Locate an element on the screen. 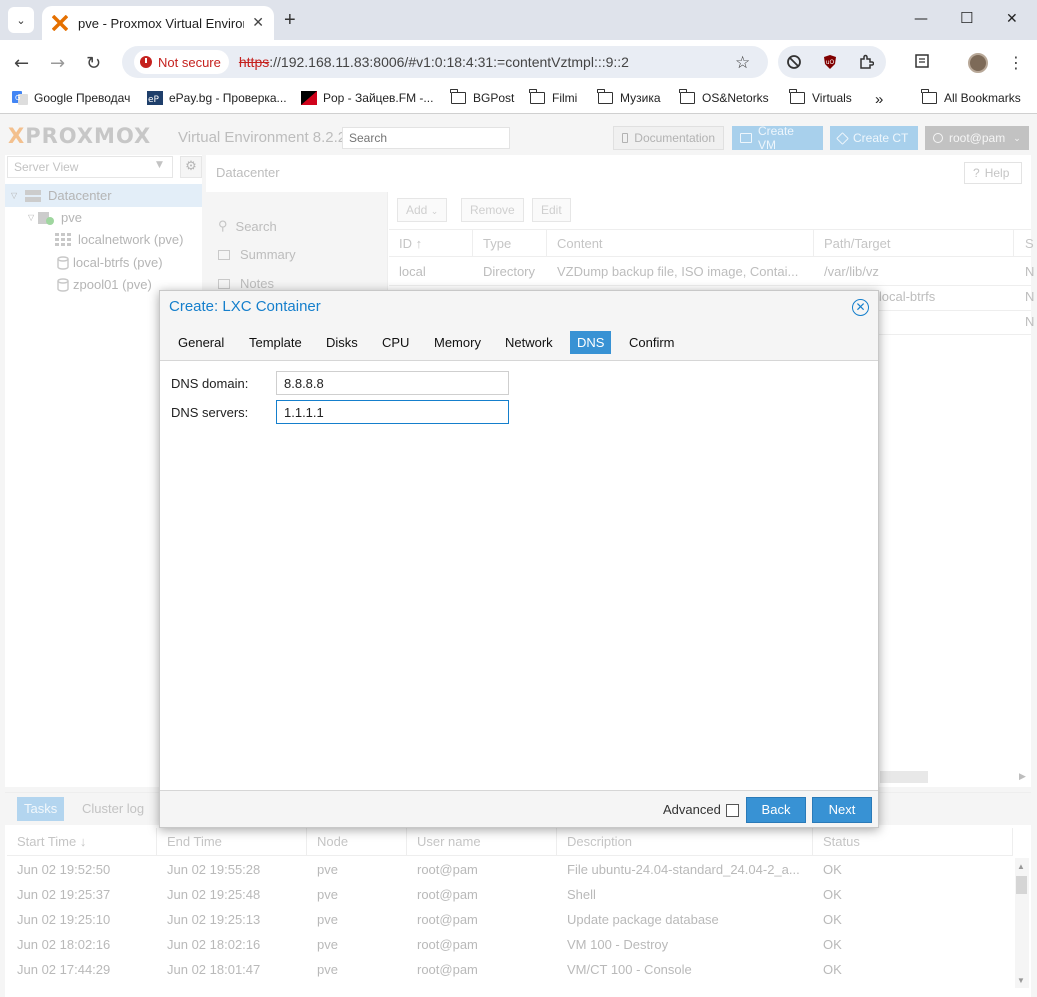  next-button: Next is located at coordinates (842, 810).